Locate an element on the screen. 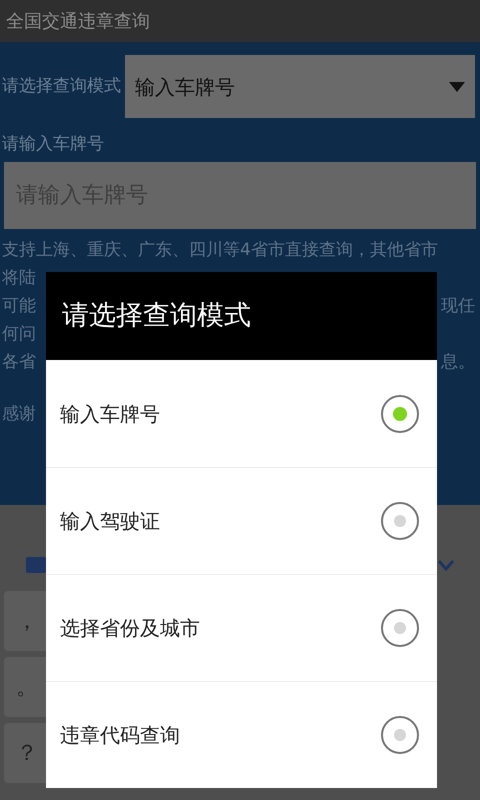 The width and height of the screenshot is (480, 800). notice-text: 息。 is located at coordinates (458, 362).